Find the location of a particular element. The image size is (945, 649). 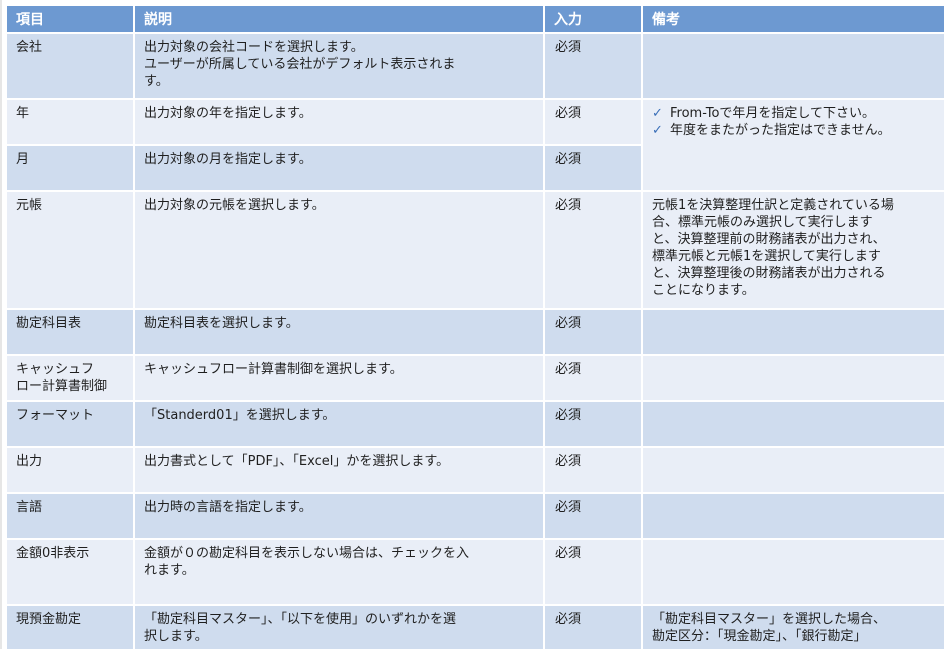

cell-item: キャッシュフ ロー計算書制御 is located at coordinates (70, 378).